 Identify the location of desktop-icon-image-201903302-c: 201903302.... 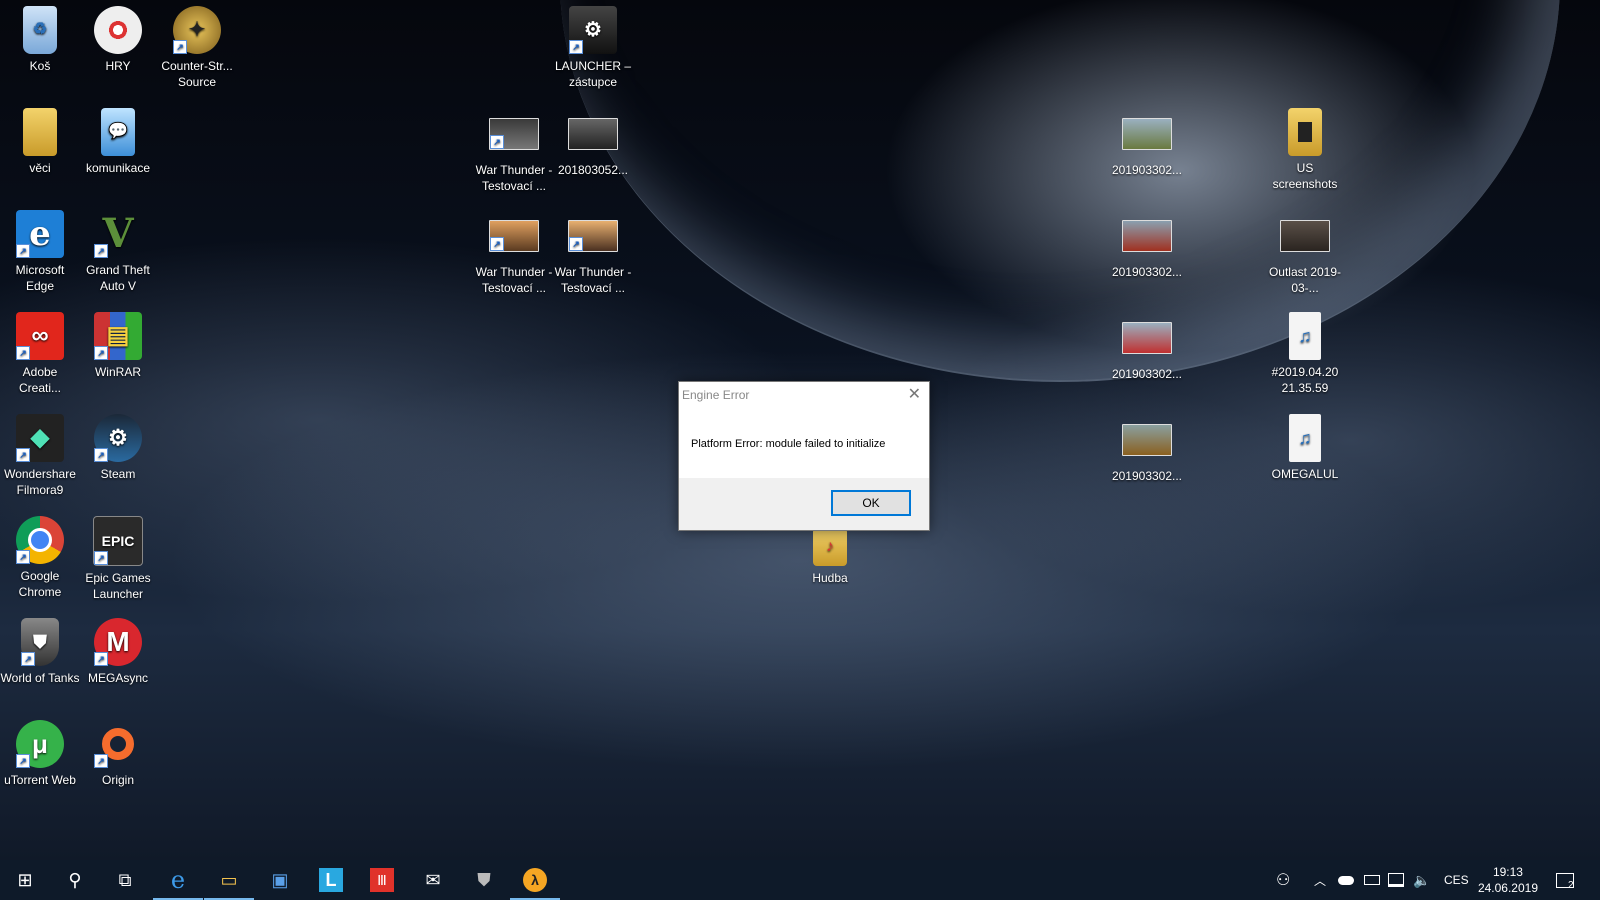
(1147, 347).